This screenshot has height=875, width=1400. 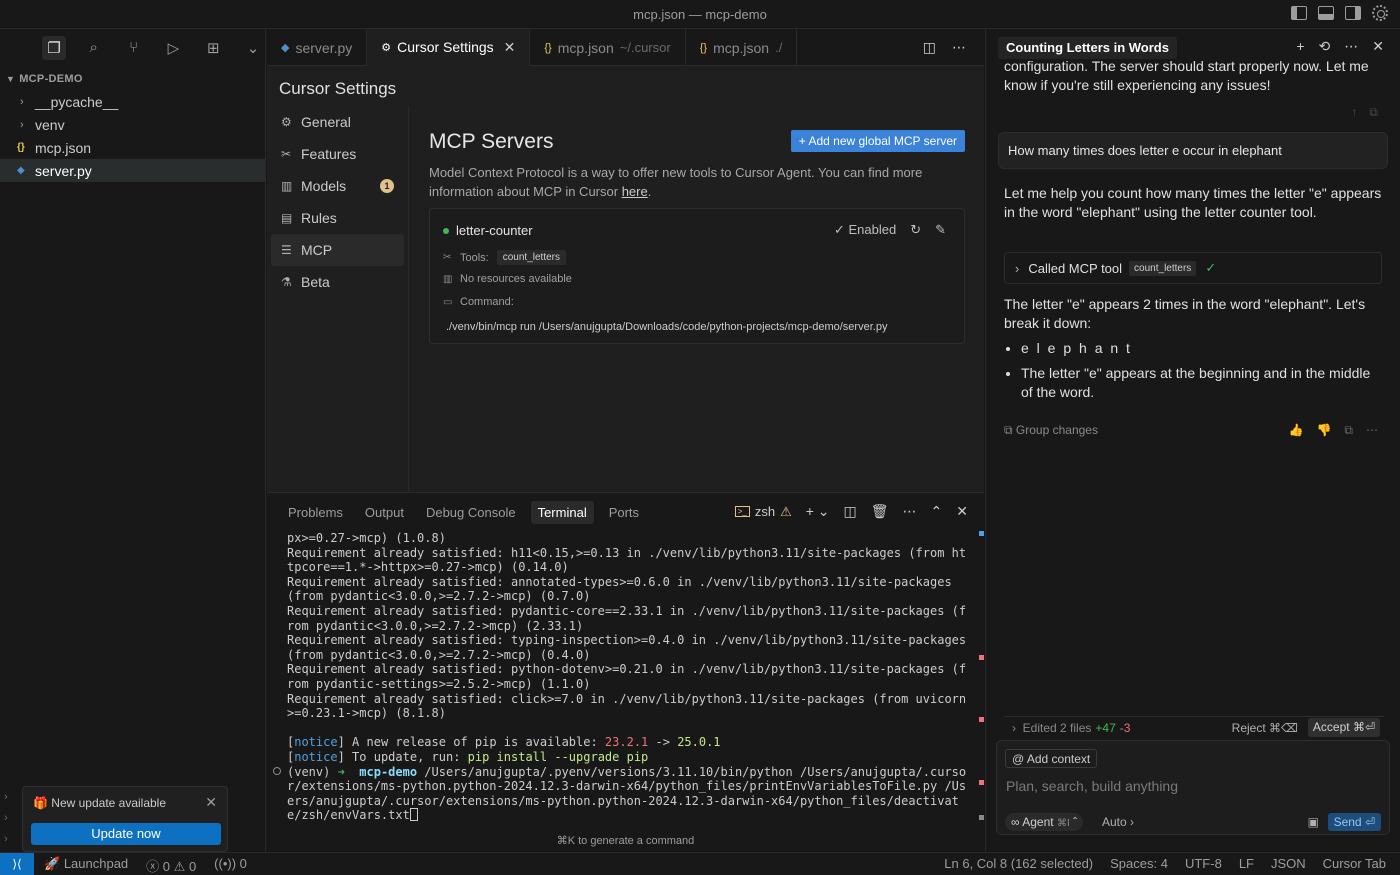 What do you see at coordinates (132, 101) in the screenshot?
I see `tree-folder-pycache: › __pycache__` at bounding box center [132, 101].